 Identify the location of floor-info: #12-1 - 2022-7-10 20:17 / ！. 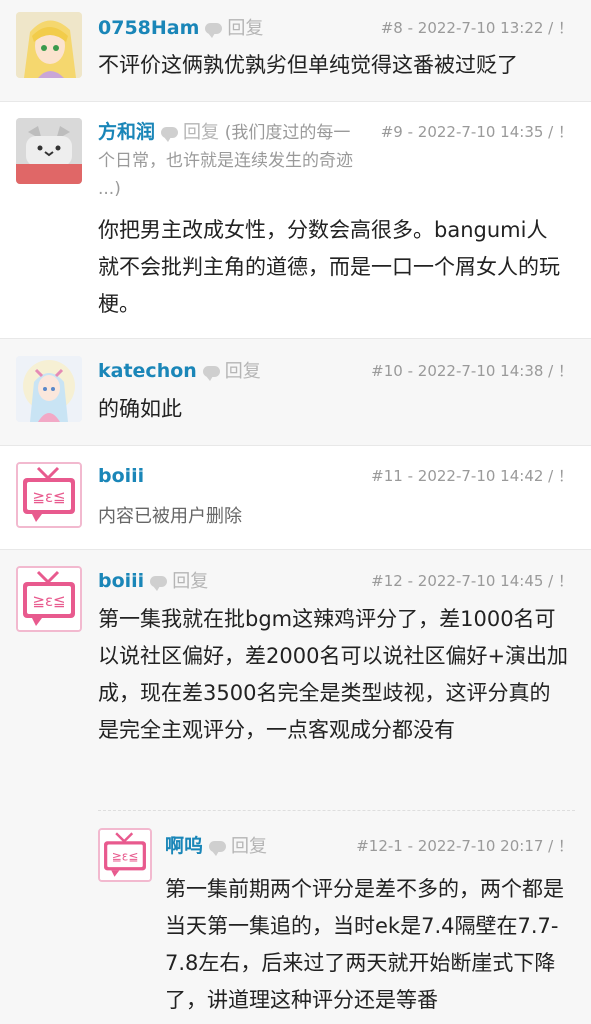
(464, 846).